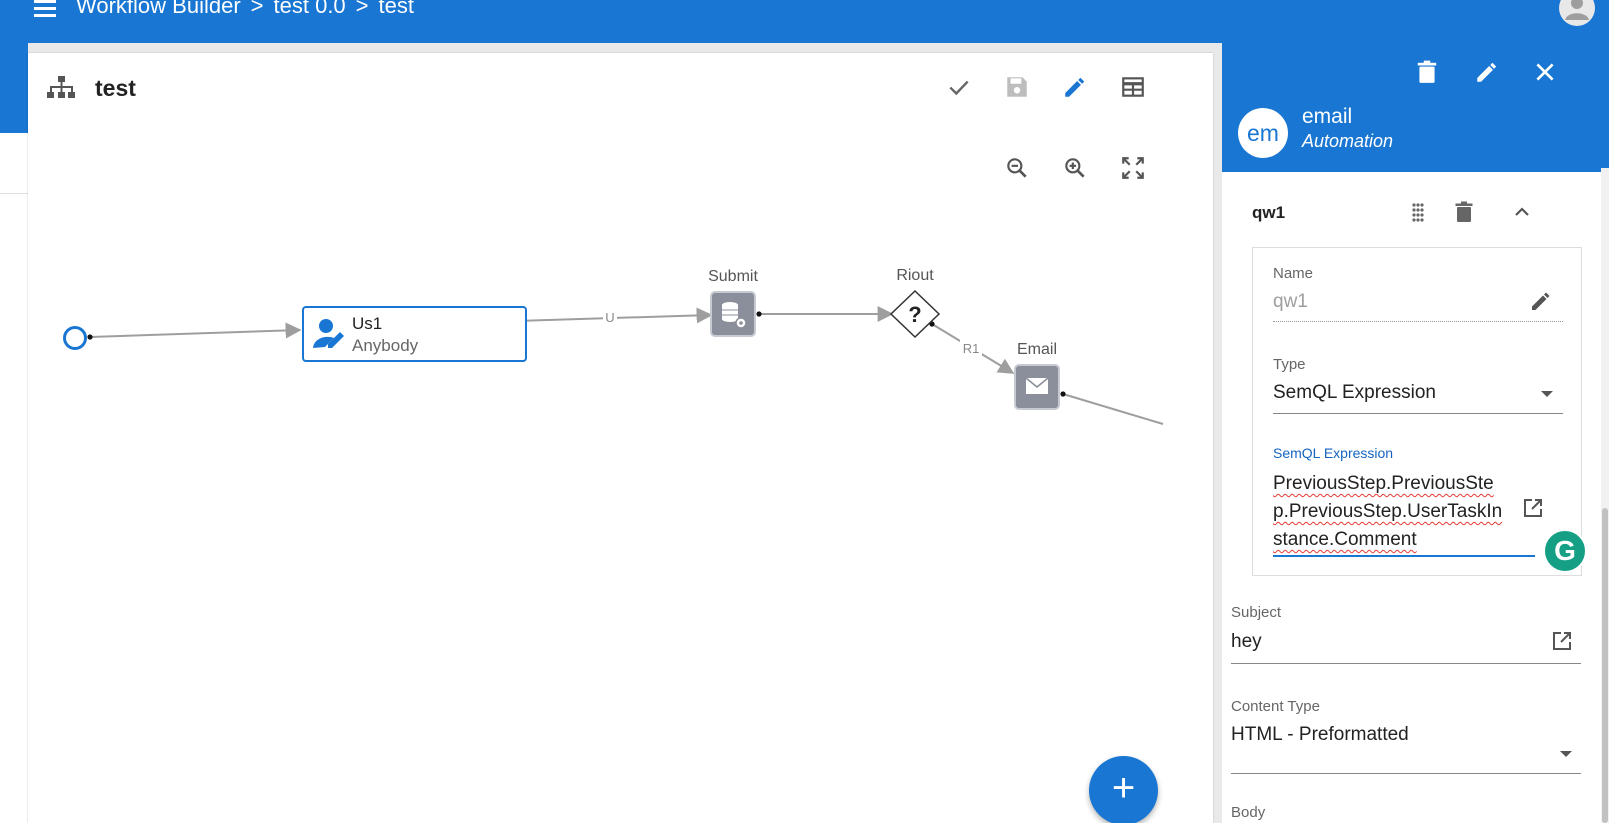 The image size is (1609, 823). What do you see at coordinates (1293, 273) in the screenshot?
I see `name-label: Name` at bounding box center [1293, 273].